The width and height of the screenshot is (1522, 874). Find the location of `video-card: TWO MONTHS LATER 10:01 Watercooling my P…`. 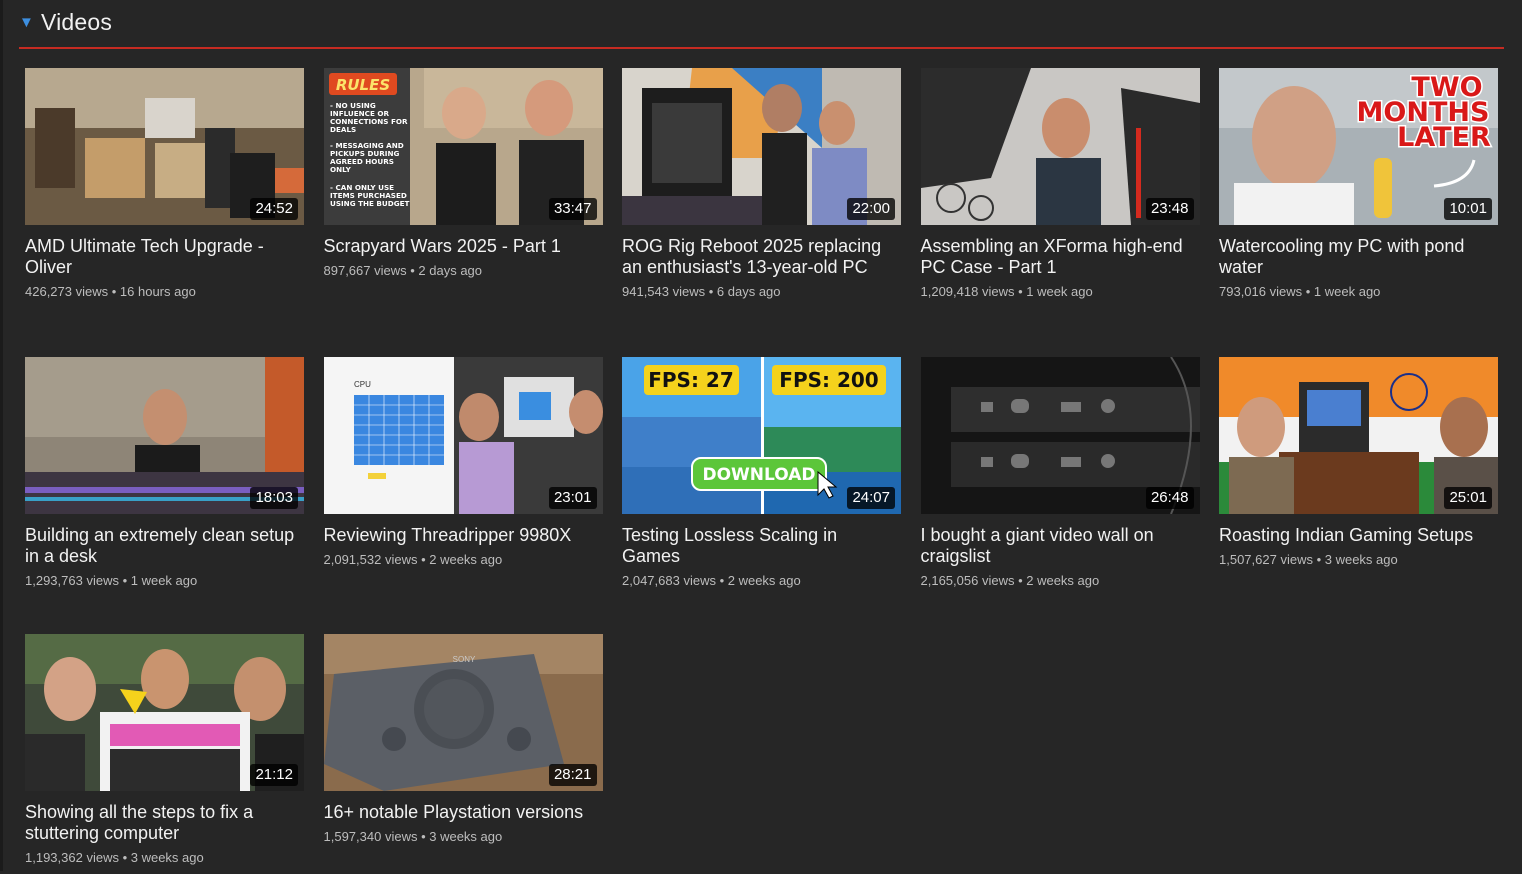

video-card: TWO MONTHS LATER 10:01 Watercooling my P… is located at coordinates (1358, 212).